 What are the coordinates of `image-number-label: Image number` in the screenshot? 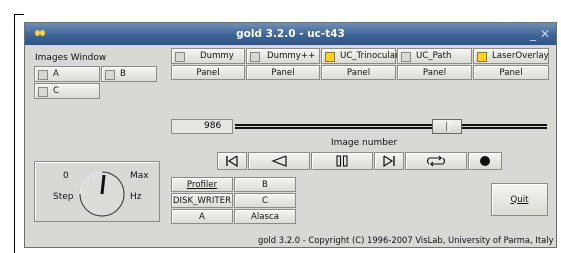 It's located at (364, 143).